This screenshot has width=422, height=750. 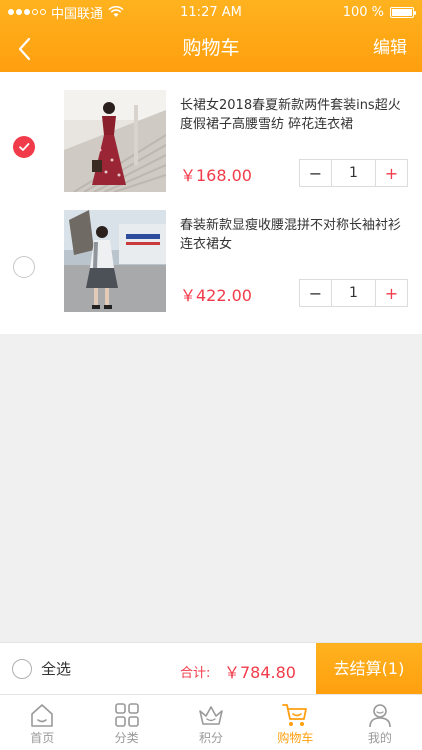 I want to click on product-title: 春装新款显瘦收腰混拼不对称长袖衬衫连衣裙女, so click(x=296, y=235).